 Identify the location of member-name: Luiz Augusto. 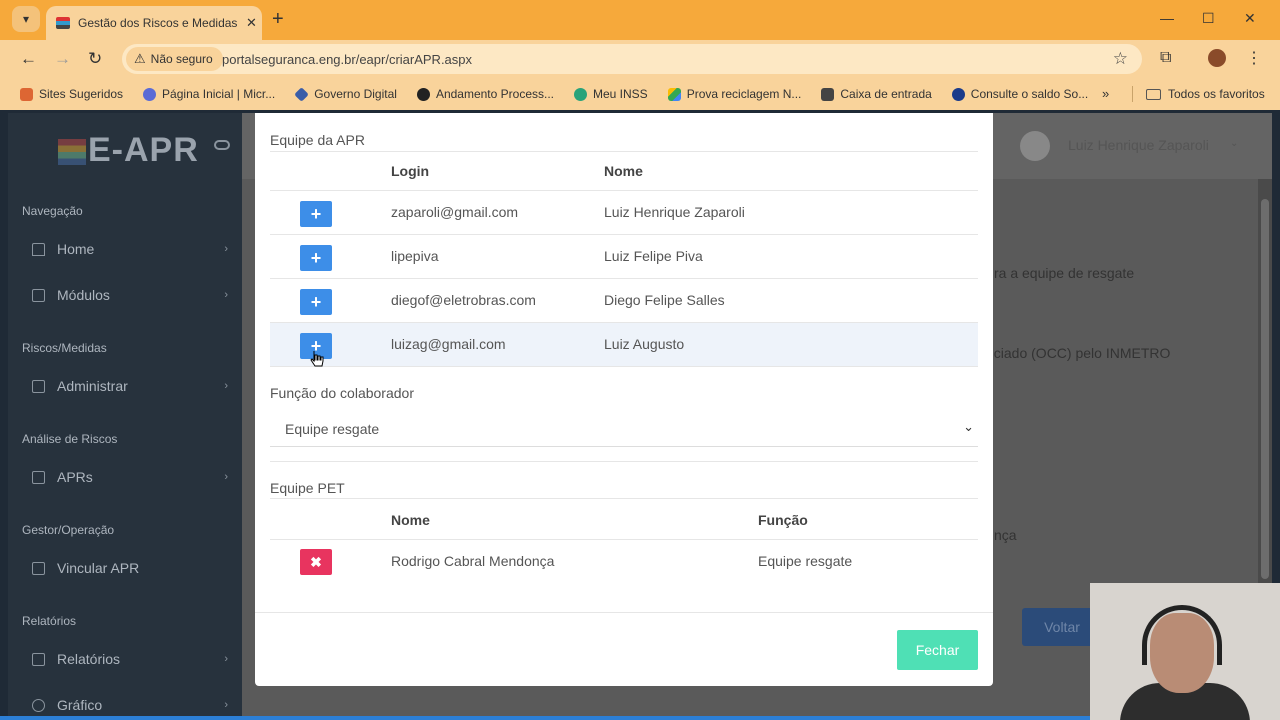
(644, 344).